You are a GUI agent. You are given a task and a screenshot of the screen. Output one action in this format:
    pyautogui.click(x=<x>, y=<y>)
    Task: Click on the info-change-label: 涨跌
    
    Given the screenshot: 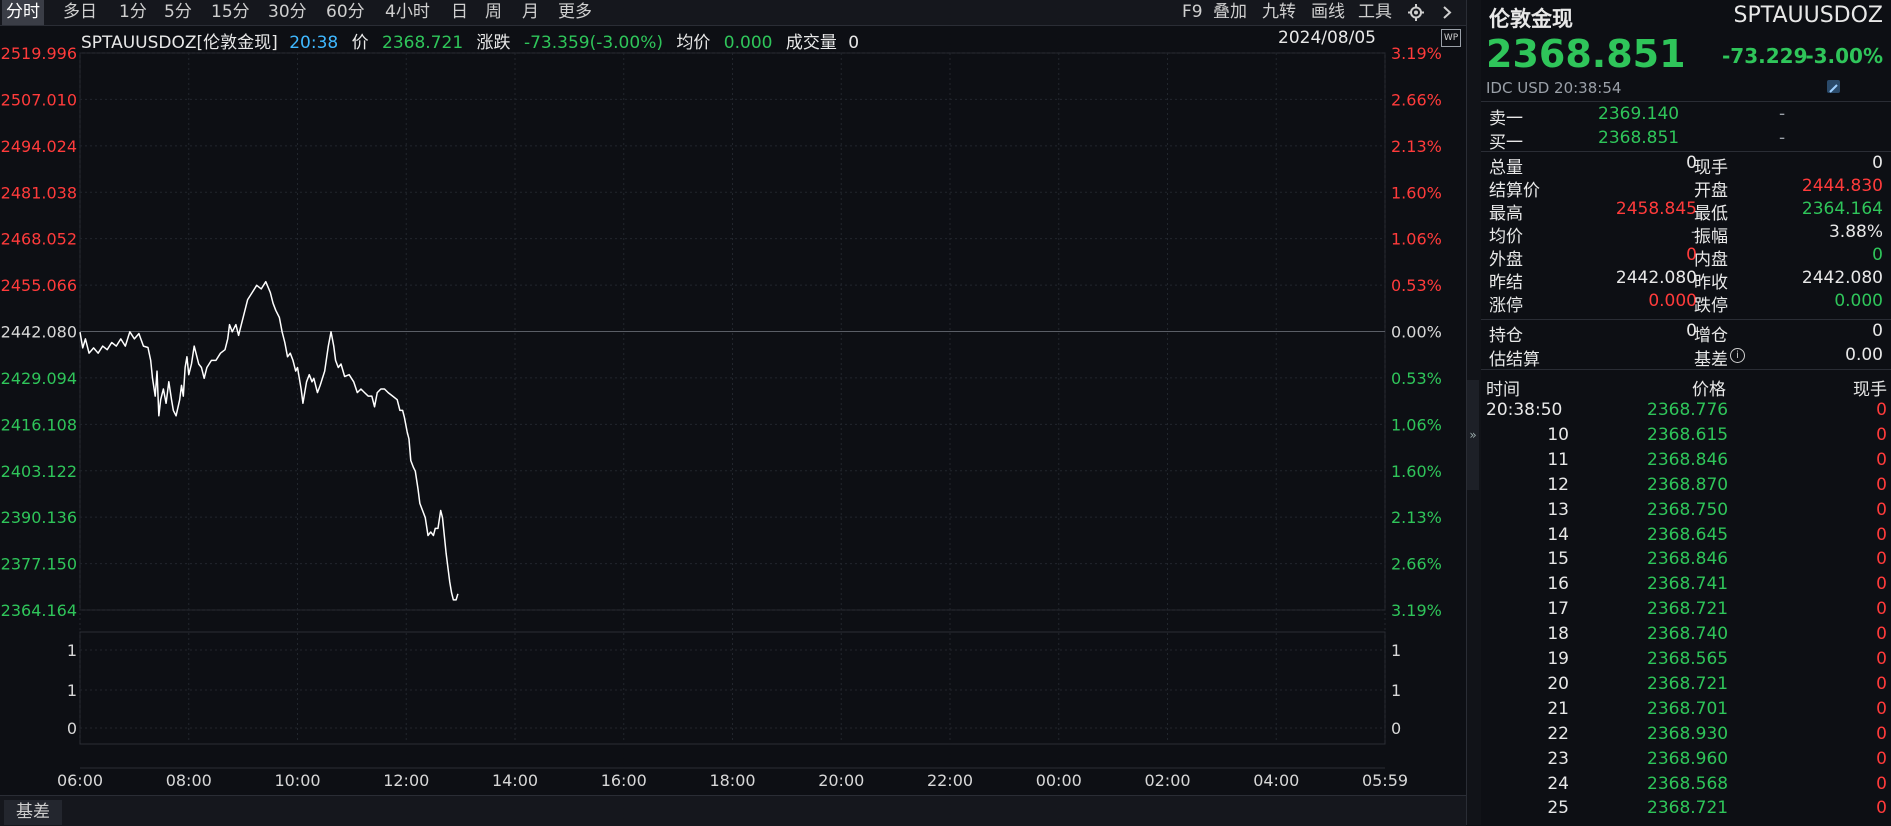 What is the action you would take?
    pyautogui.click(x=493, y=43)
    